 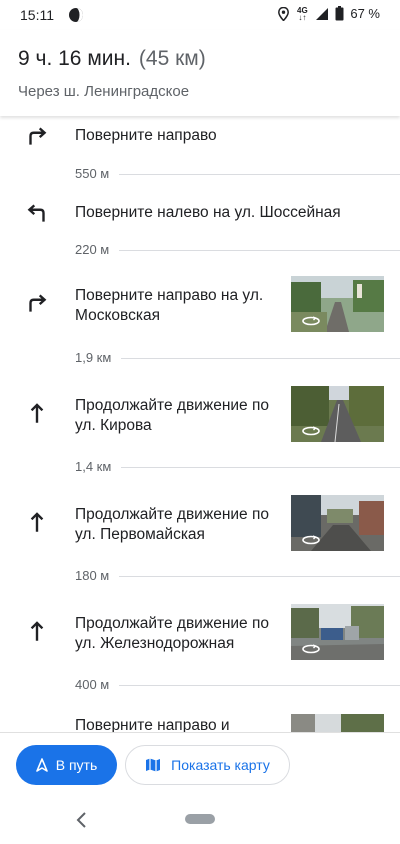 I want to click on step-distance: 1,9 км, so click(x=98, y=358).